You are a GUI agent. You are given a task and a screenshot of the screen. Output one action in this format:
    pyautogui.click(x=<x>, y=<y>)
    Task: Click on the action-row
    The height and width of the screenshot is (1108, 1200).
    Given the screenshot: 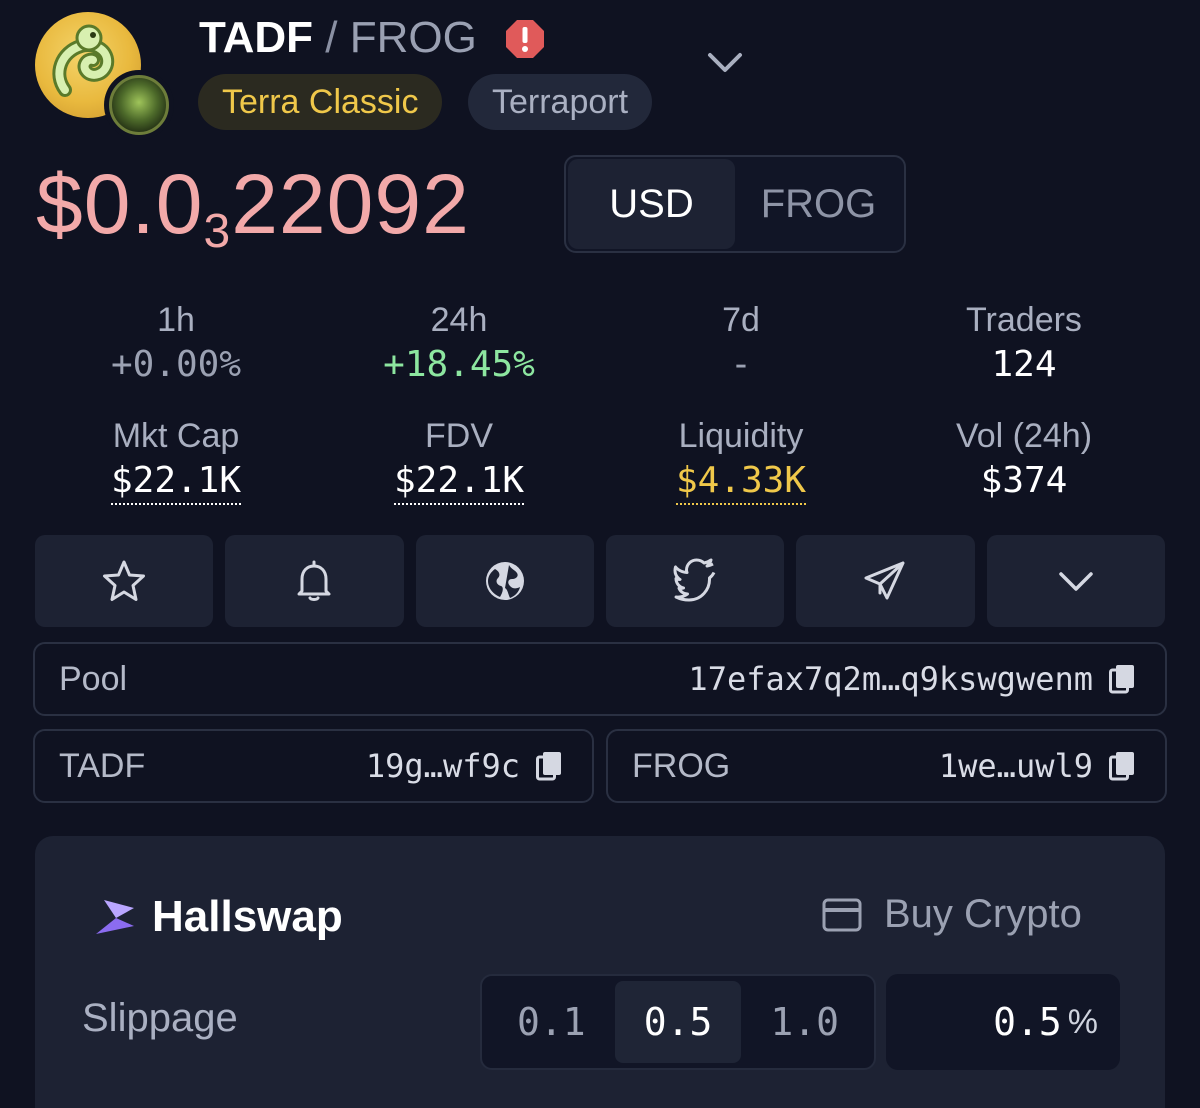 What is the action you would take?
    pyautogui.click(x=600, y=581)
    